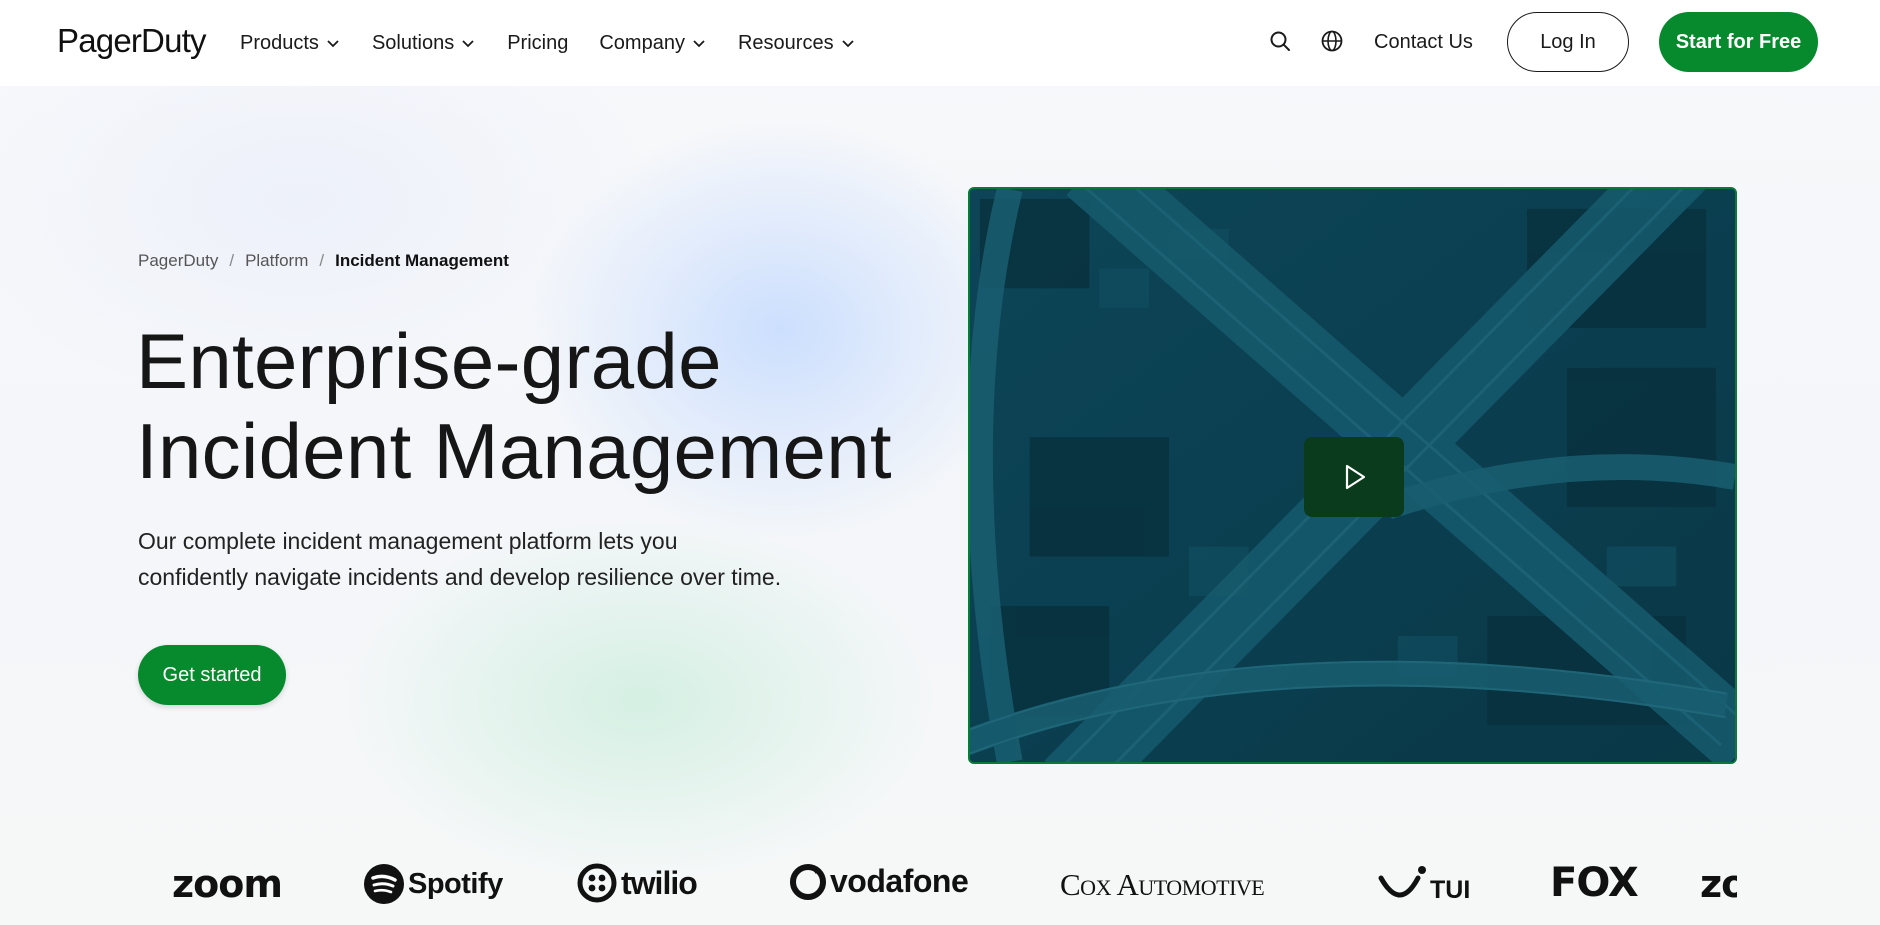  Describe the element at coordinates (785, 42) in the screenshot. I see `nav-resources-label: Resources` at that location.